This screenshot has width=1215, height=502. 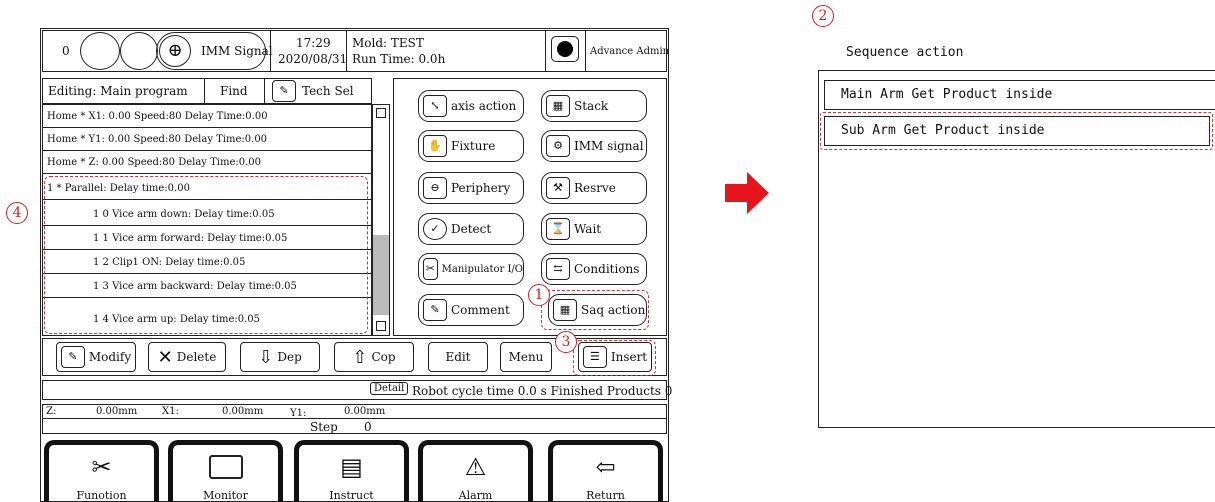 I want to click on nav-function: ✂ Funotion, so click(x=101, y=471).